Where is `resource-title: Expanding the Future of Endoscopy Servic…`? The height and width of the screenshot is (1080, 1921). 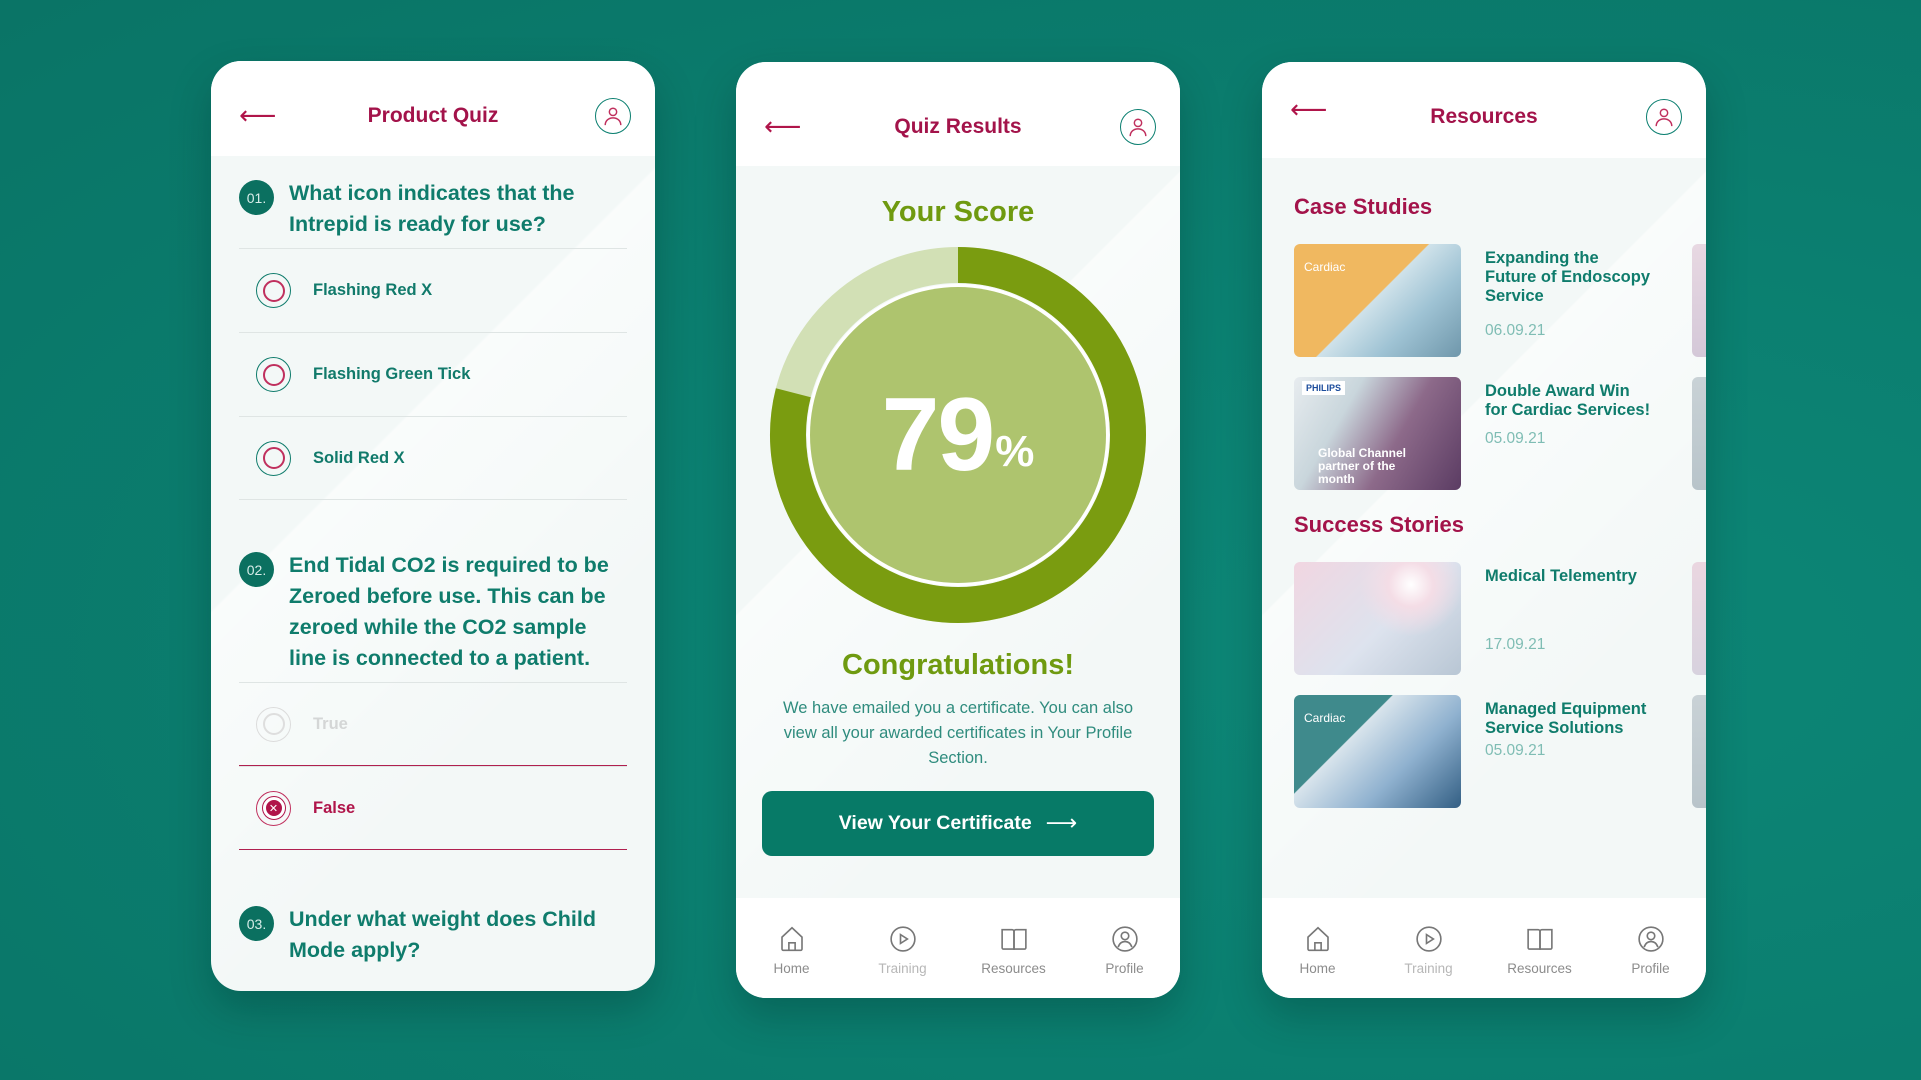 resource-title: Expanding the Future of Endoscopy Servic… is located at coordinates (1568, 277).